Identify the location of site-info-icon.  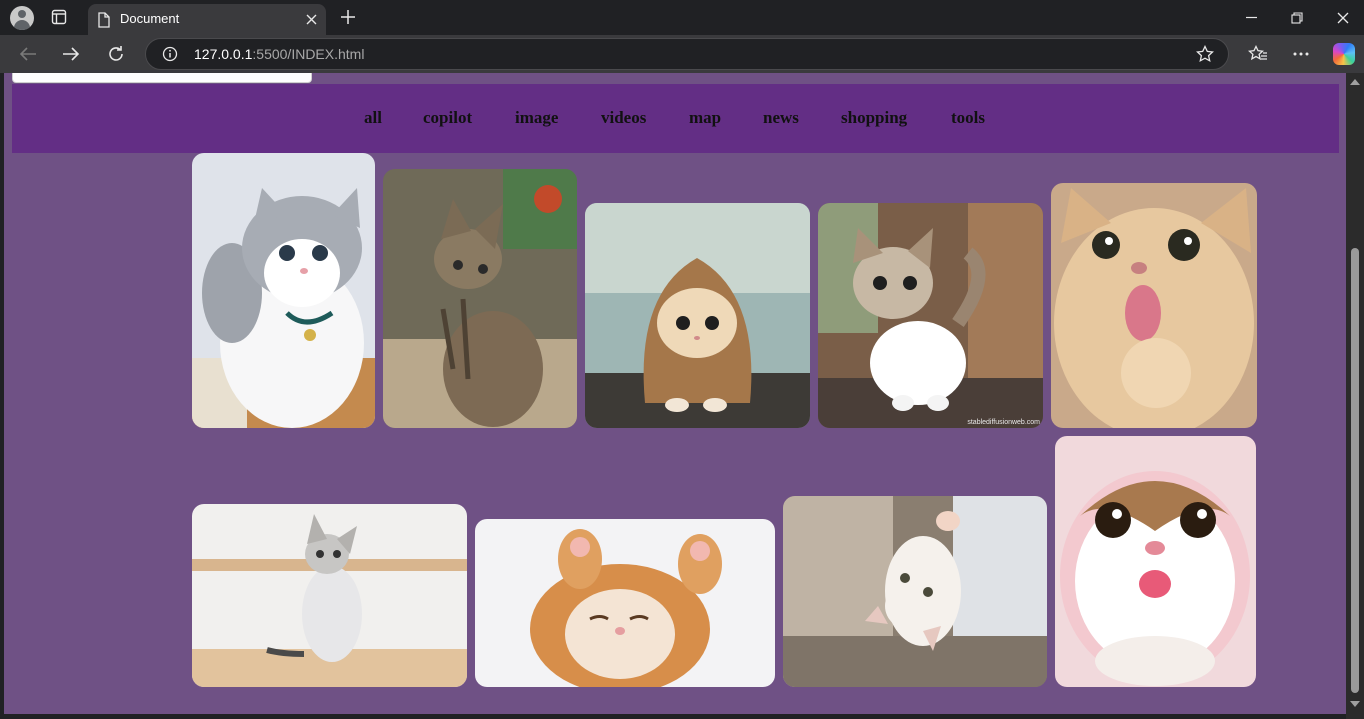
(170, 54).